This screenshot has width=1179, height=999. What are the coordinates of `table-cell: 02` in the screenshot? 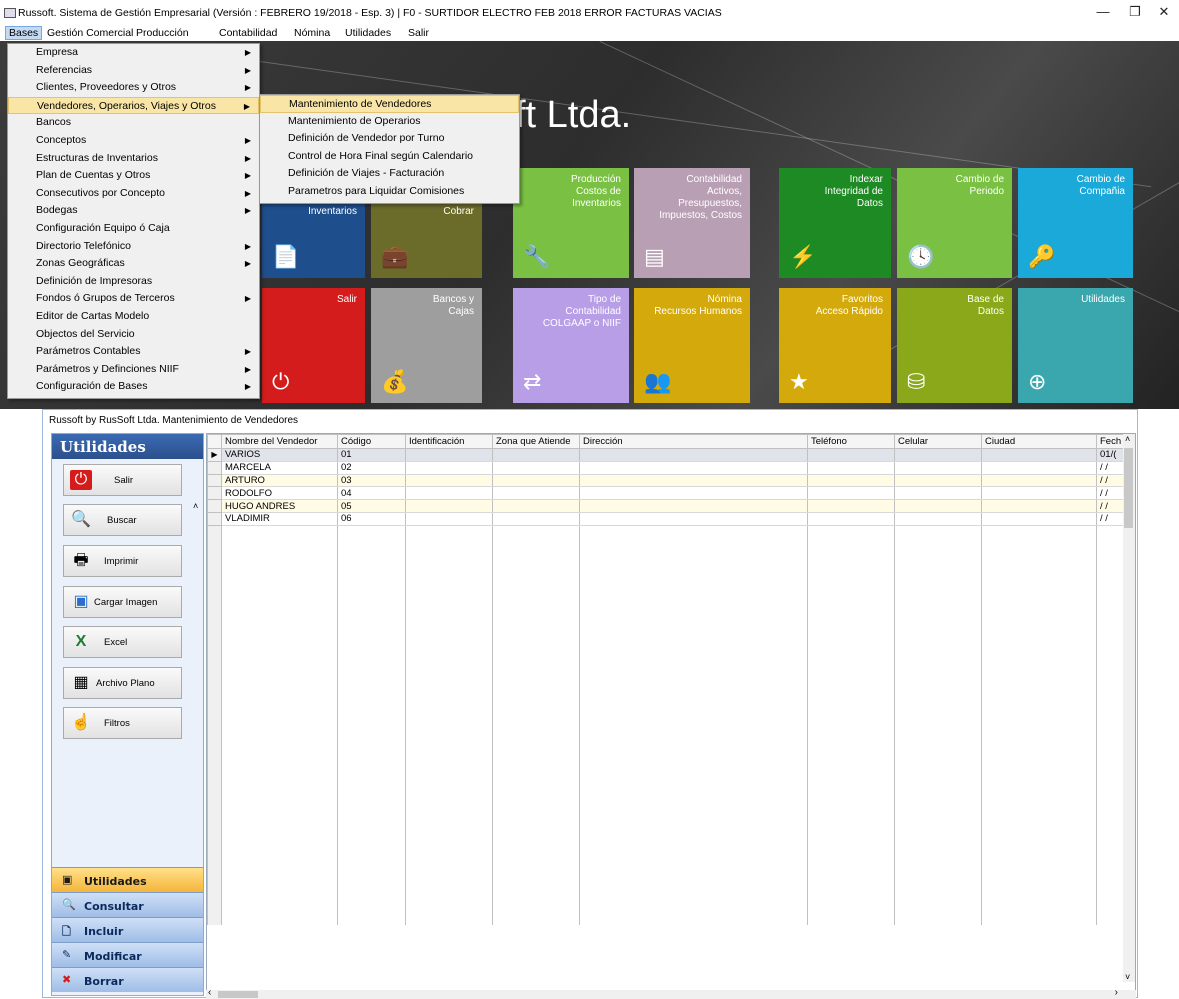 It's located at (371, 468).